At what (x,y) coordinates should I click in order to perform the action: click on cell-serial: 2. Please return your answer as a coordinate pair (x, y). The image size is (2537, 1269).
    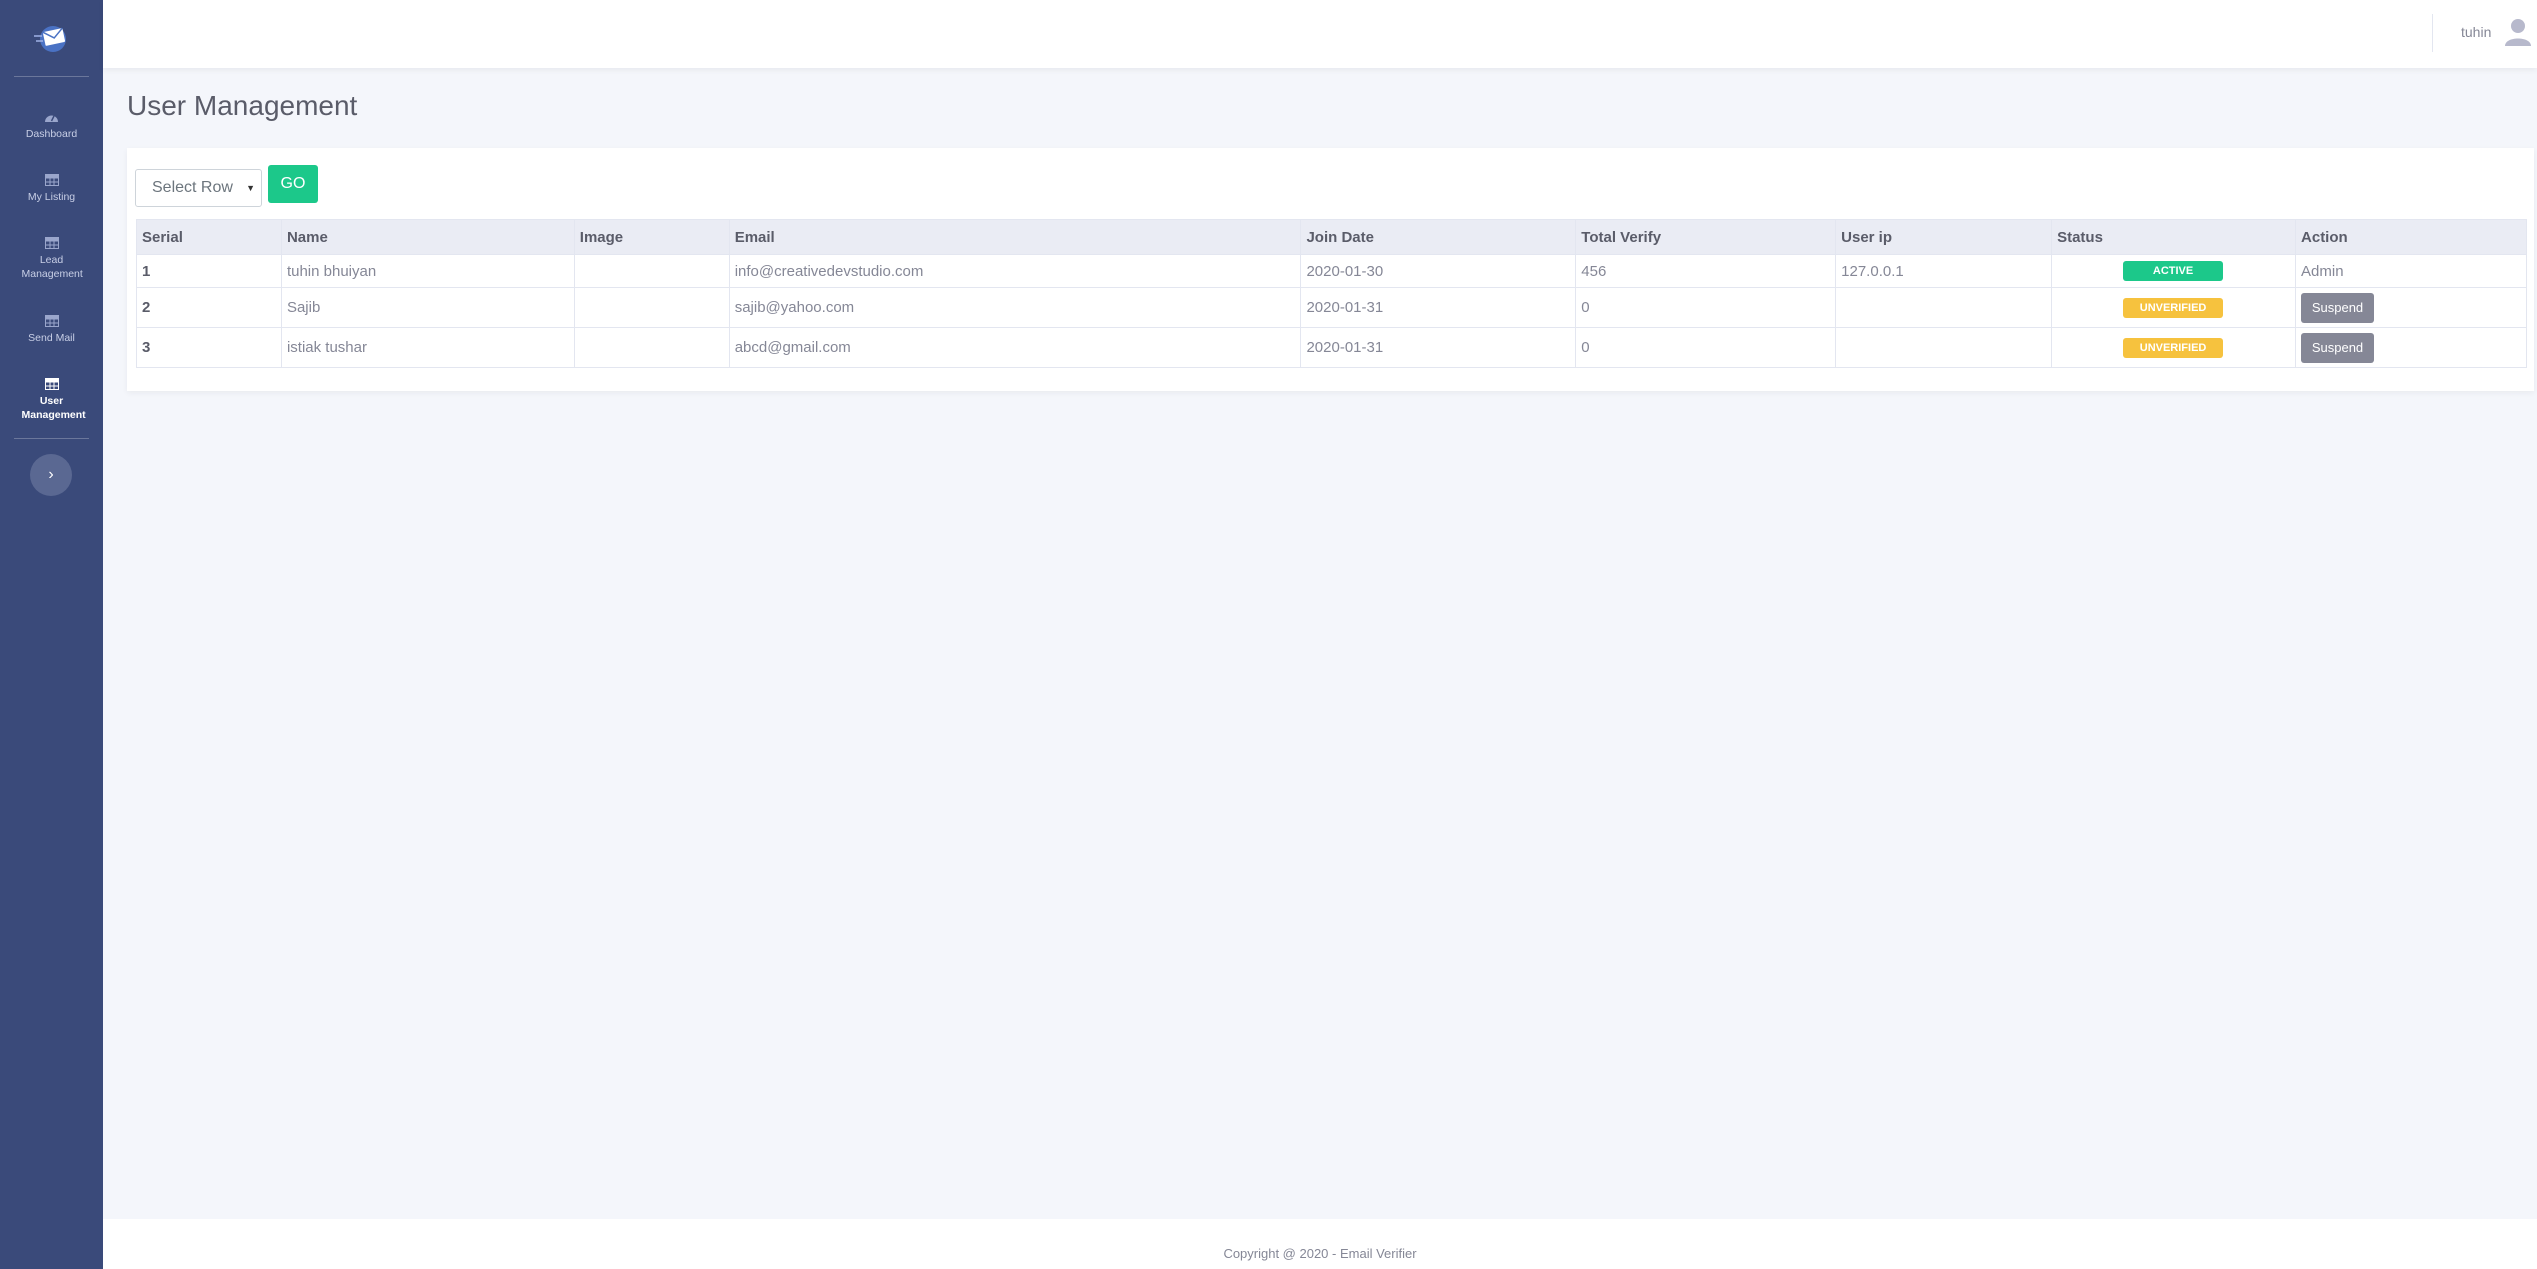
    Looking at the image, I should click on (209, 307).